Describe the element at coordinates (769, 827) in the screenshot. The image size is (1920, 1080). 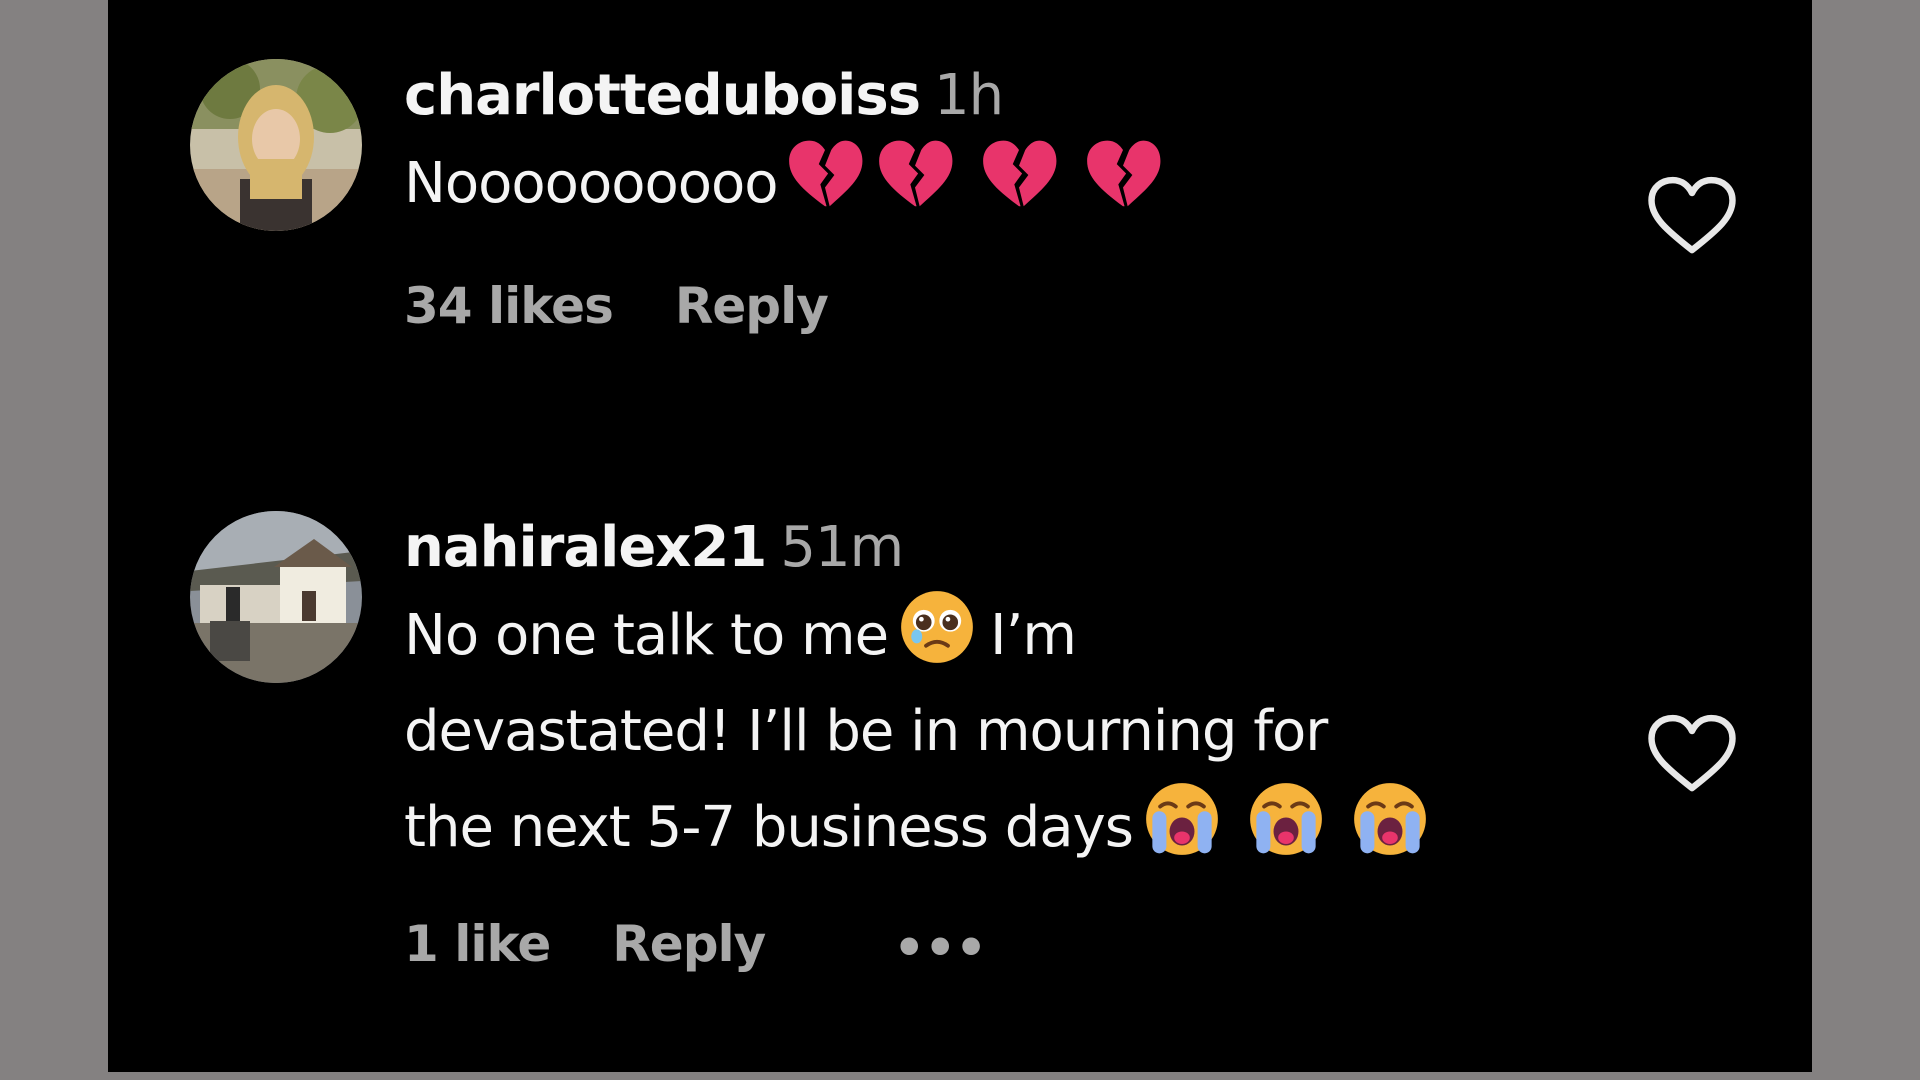
I see `comment-text-line: the next 5-7 business days` at that location.